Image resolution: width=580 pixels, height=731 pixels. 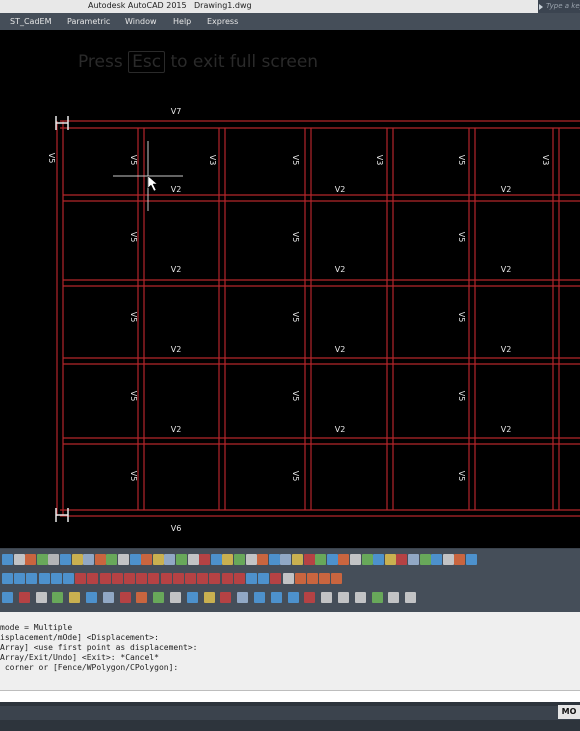 I want to click on menu-st-cadem: ST_CadEM, so click(x=31, y=21).